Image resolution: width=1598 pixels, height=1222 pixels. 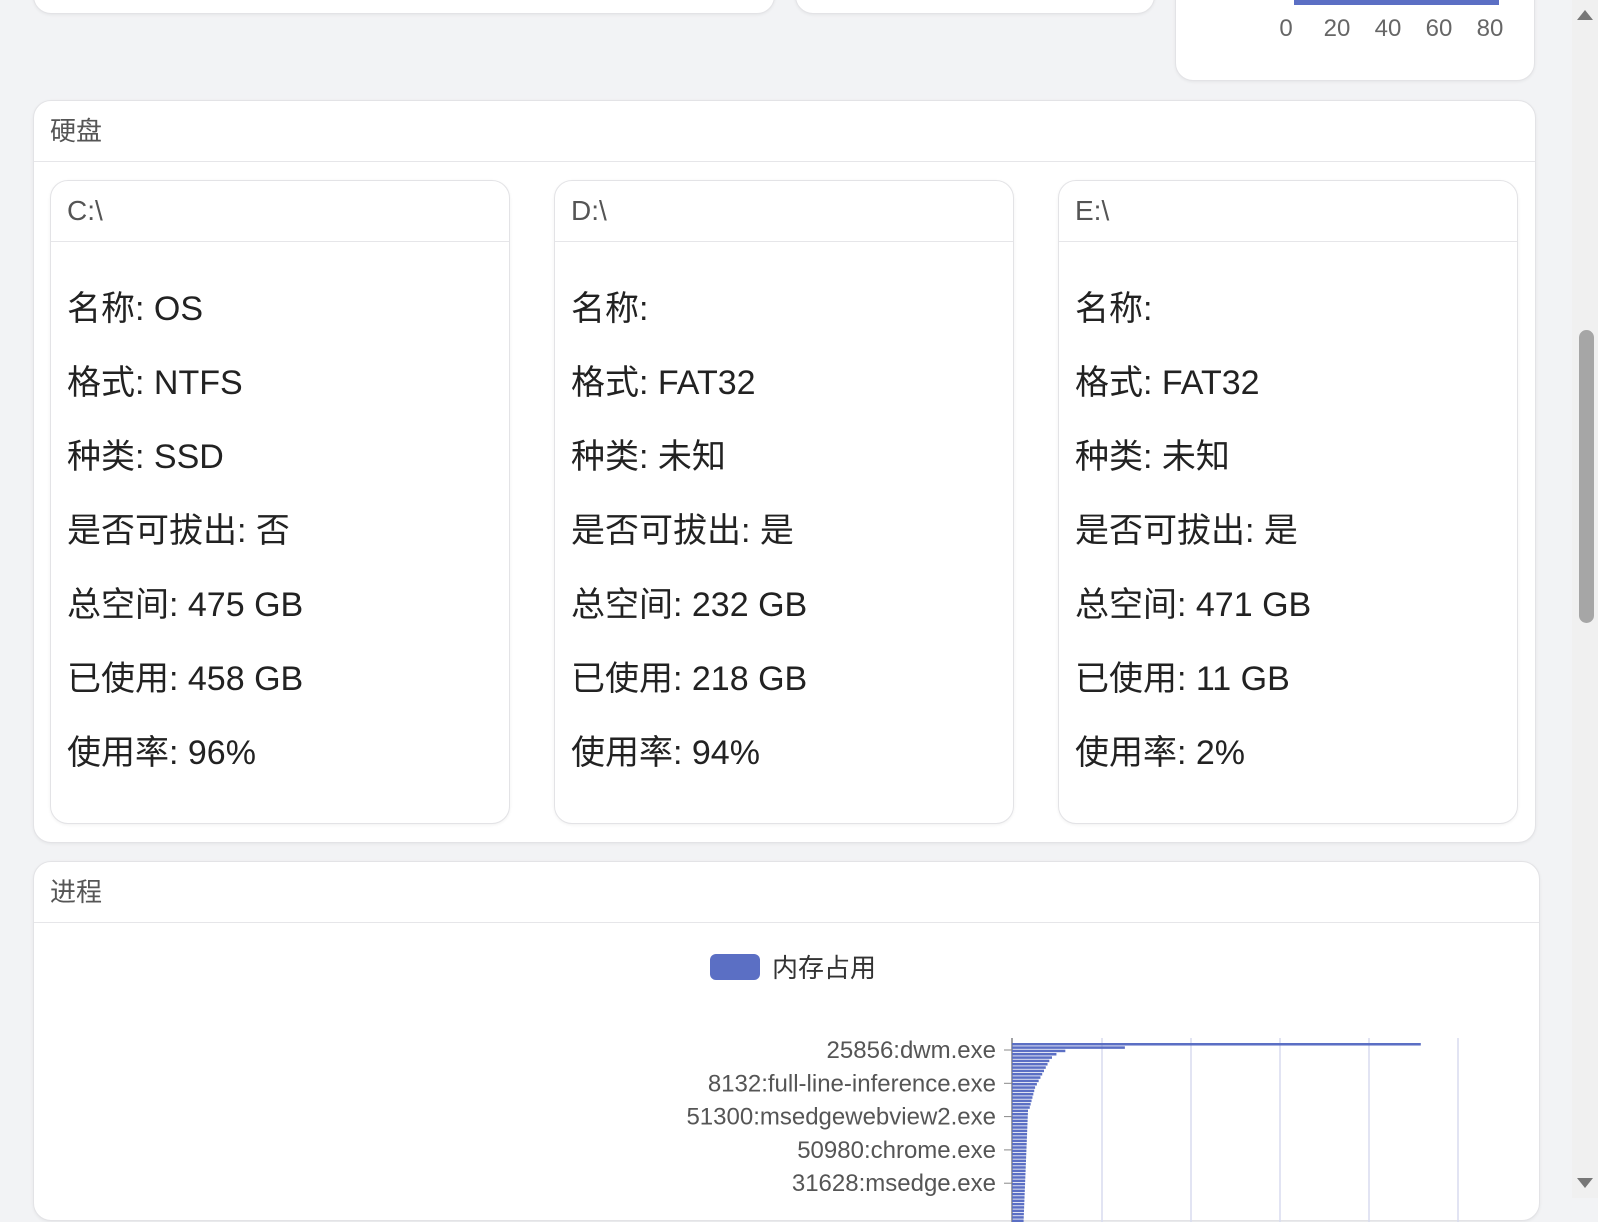 I want to click on tick-label: 80, so click(x=1490, y=28).